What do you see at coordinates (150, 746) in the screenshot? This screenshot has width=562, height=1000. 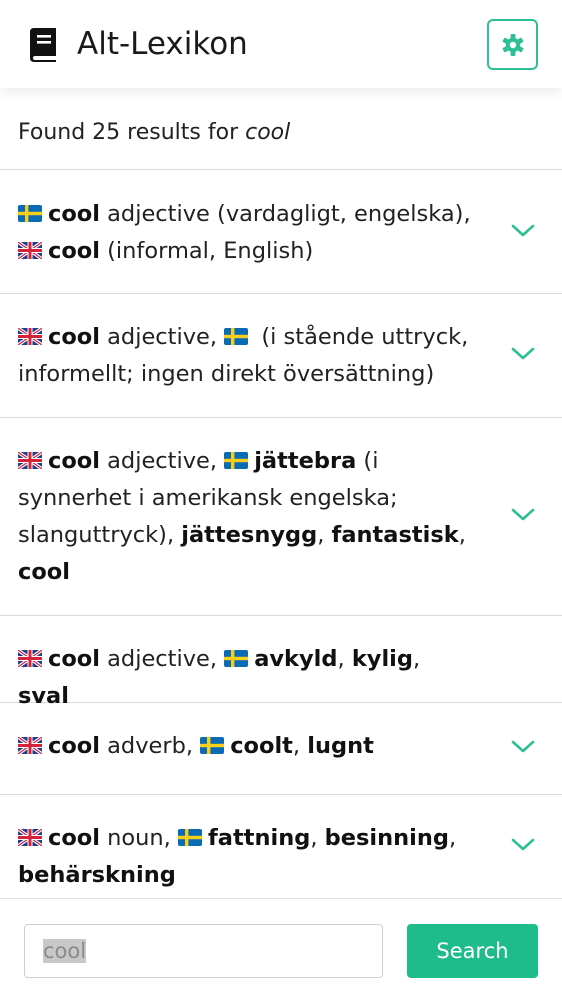 I see `entry-text: adverb,` at bounding box center [150, 746].